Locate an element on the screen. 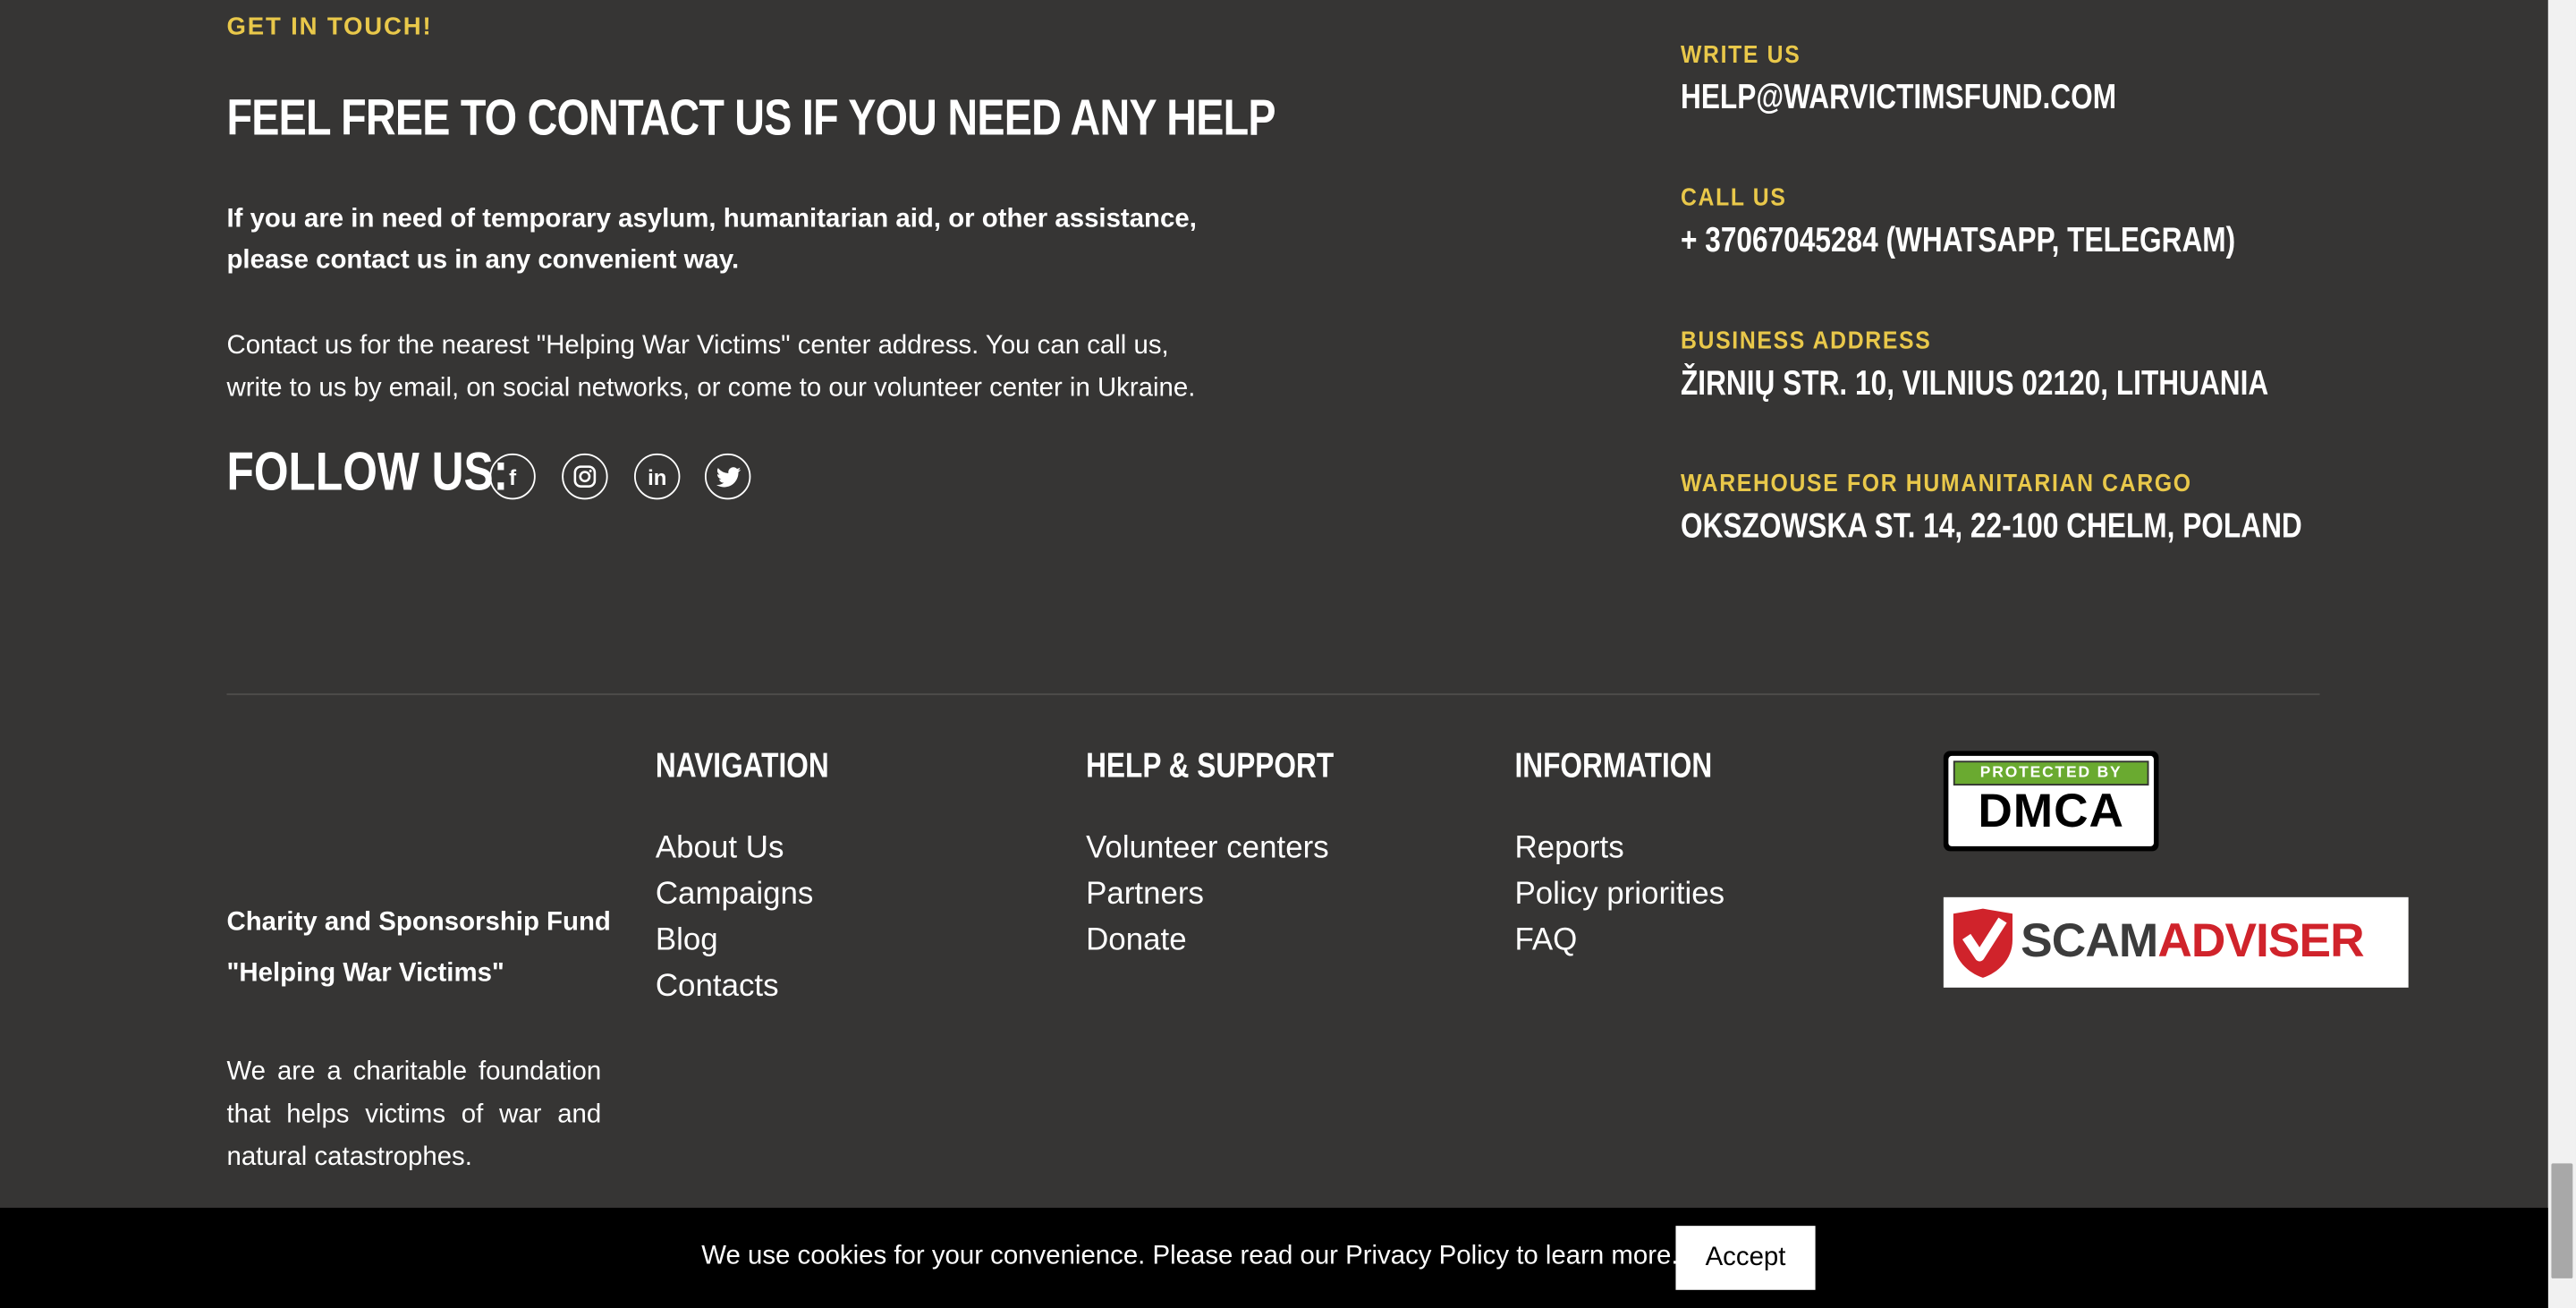  call-us-label: CALL US is located at coordinates (1733, 198).